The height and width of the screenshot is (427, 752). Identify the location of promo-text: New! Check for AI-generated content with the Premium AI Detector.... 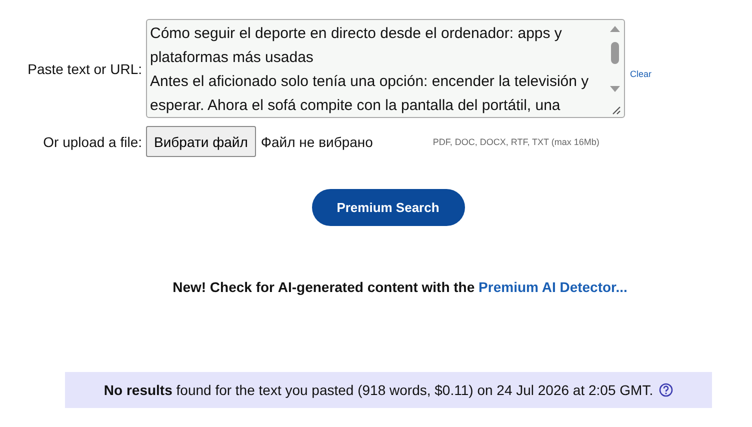
(400, 287).